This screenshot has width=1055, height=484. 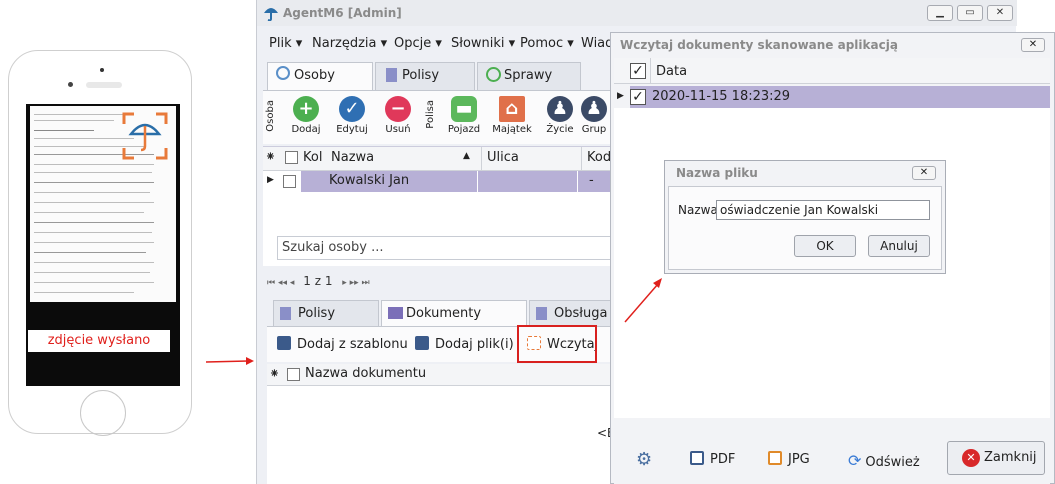 I want to click on minus-icon: −, so click(x=398, y=109).